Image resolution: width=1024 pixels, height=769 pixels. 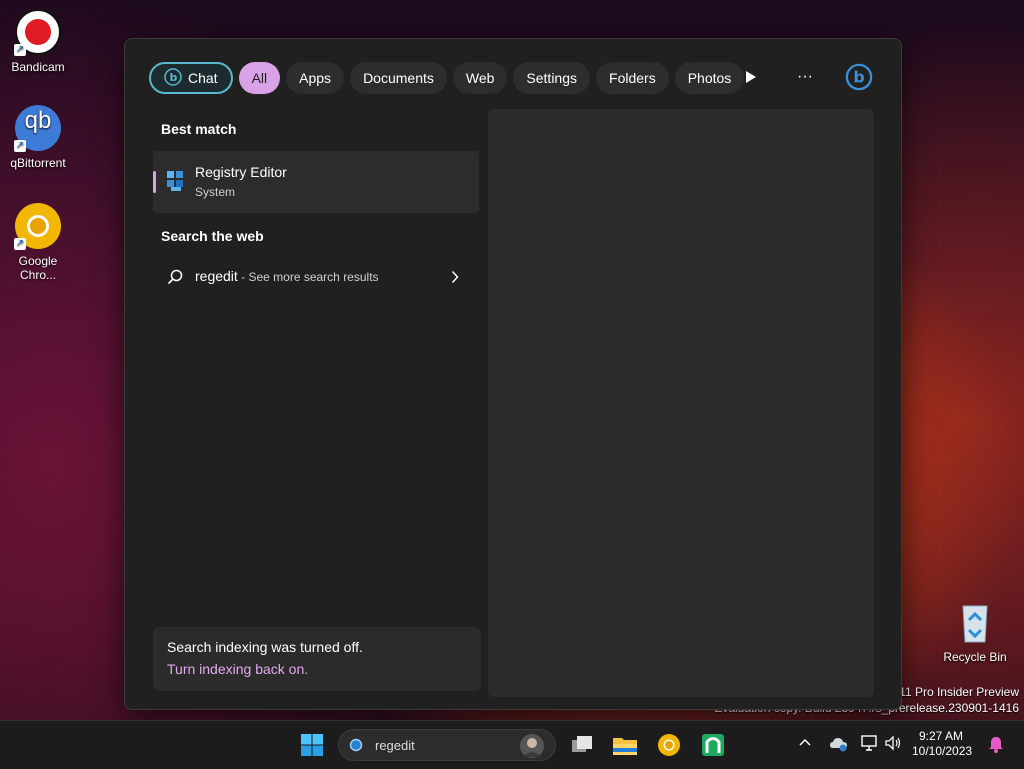 I want to click on filter-documents: Documents, so click(x=398, y=78).